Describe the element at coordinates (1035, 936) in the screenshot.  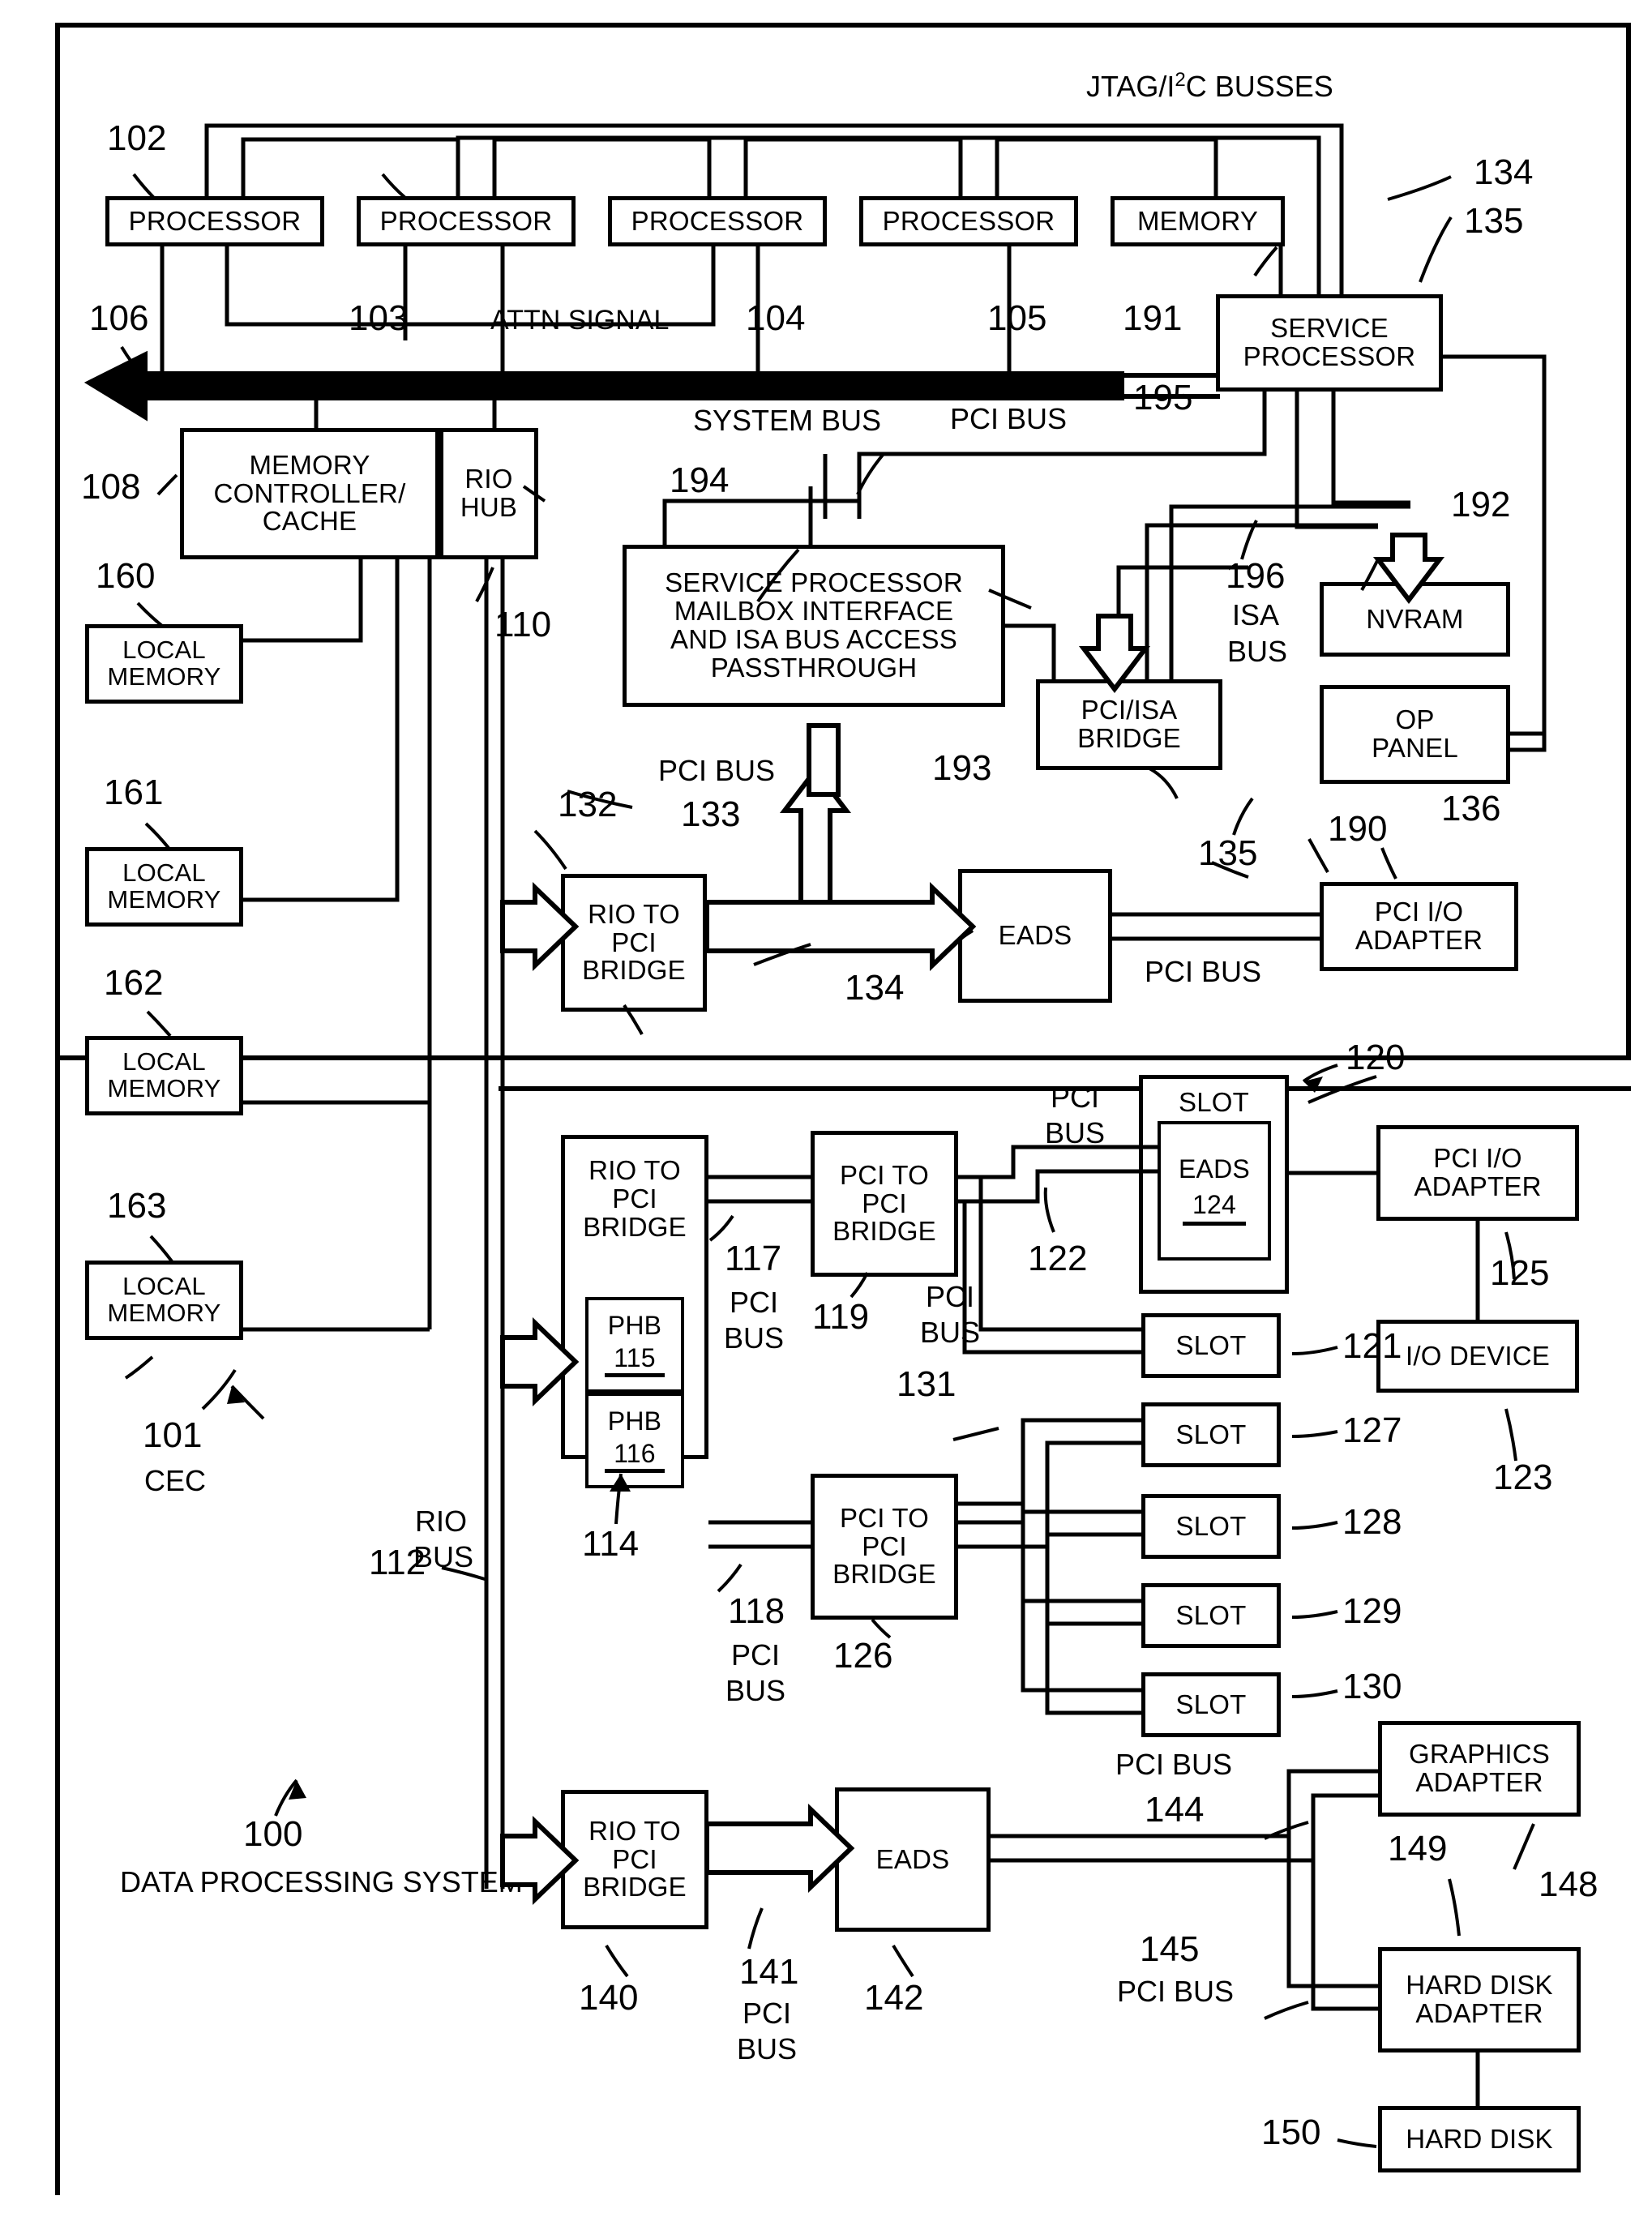
I see `eads-block-134: EADS` at that location.